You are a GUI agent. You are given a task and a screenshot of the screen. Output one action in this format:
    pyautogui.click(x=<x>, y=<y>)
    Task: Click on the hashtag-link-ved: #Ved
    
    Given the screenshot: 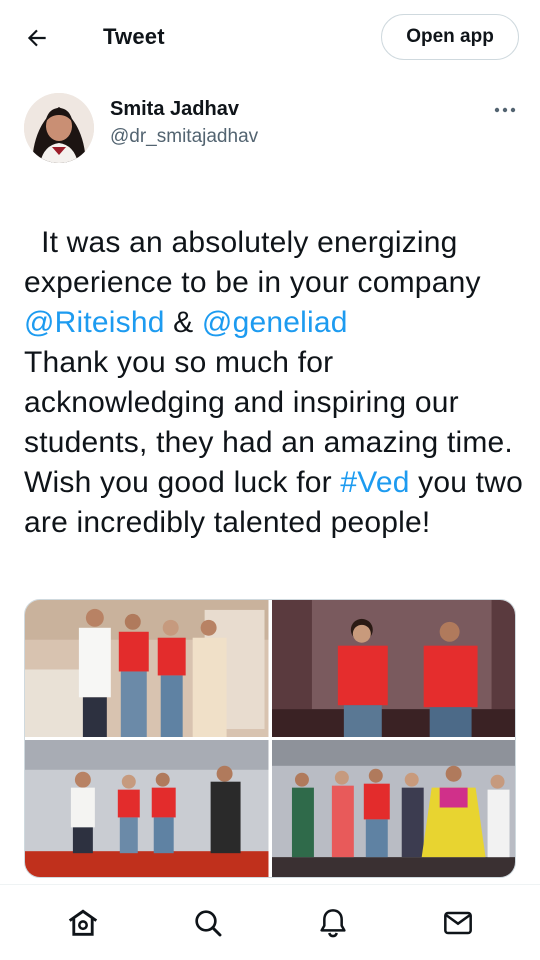 What is the action you would take?
    pyautogui.click(x=374, y=482)
    